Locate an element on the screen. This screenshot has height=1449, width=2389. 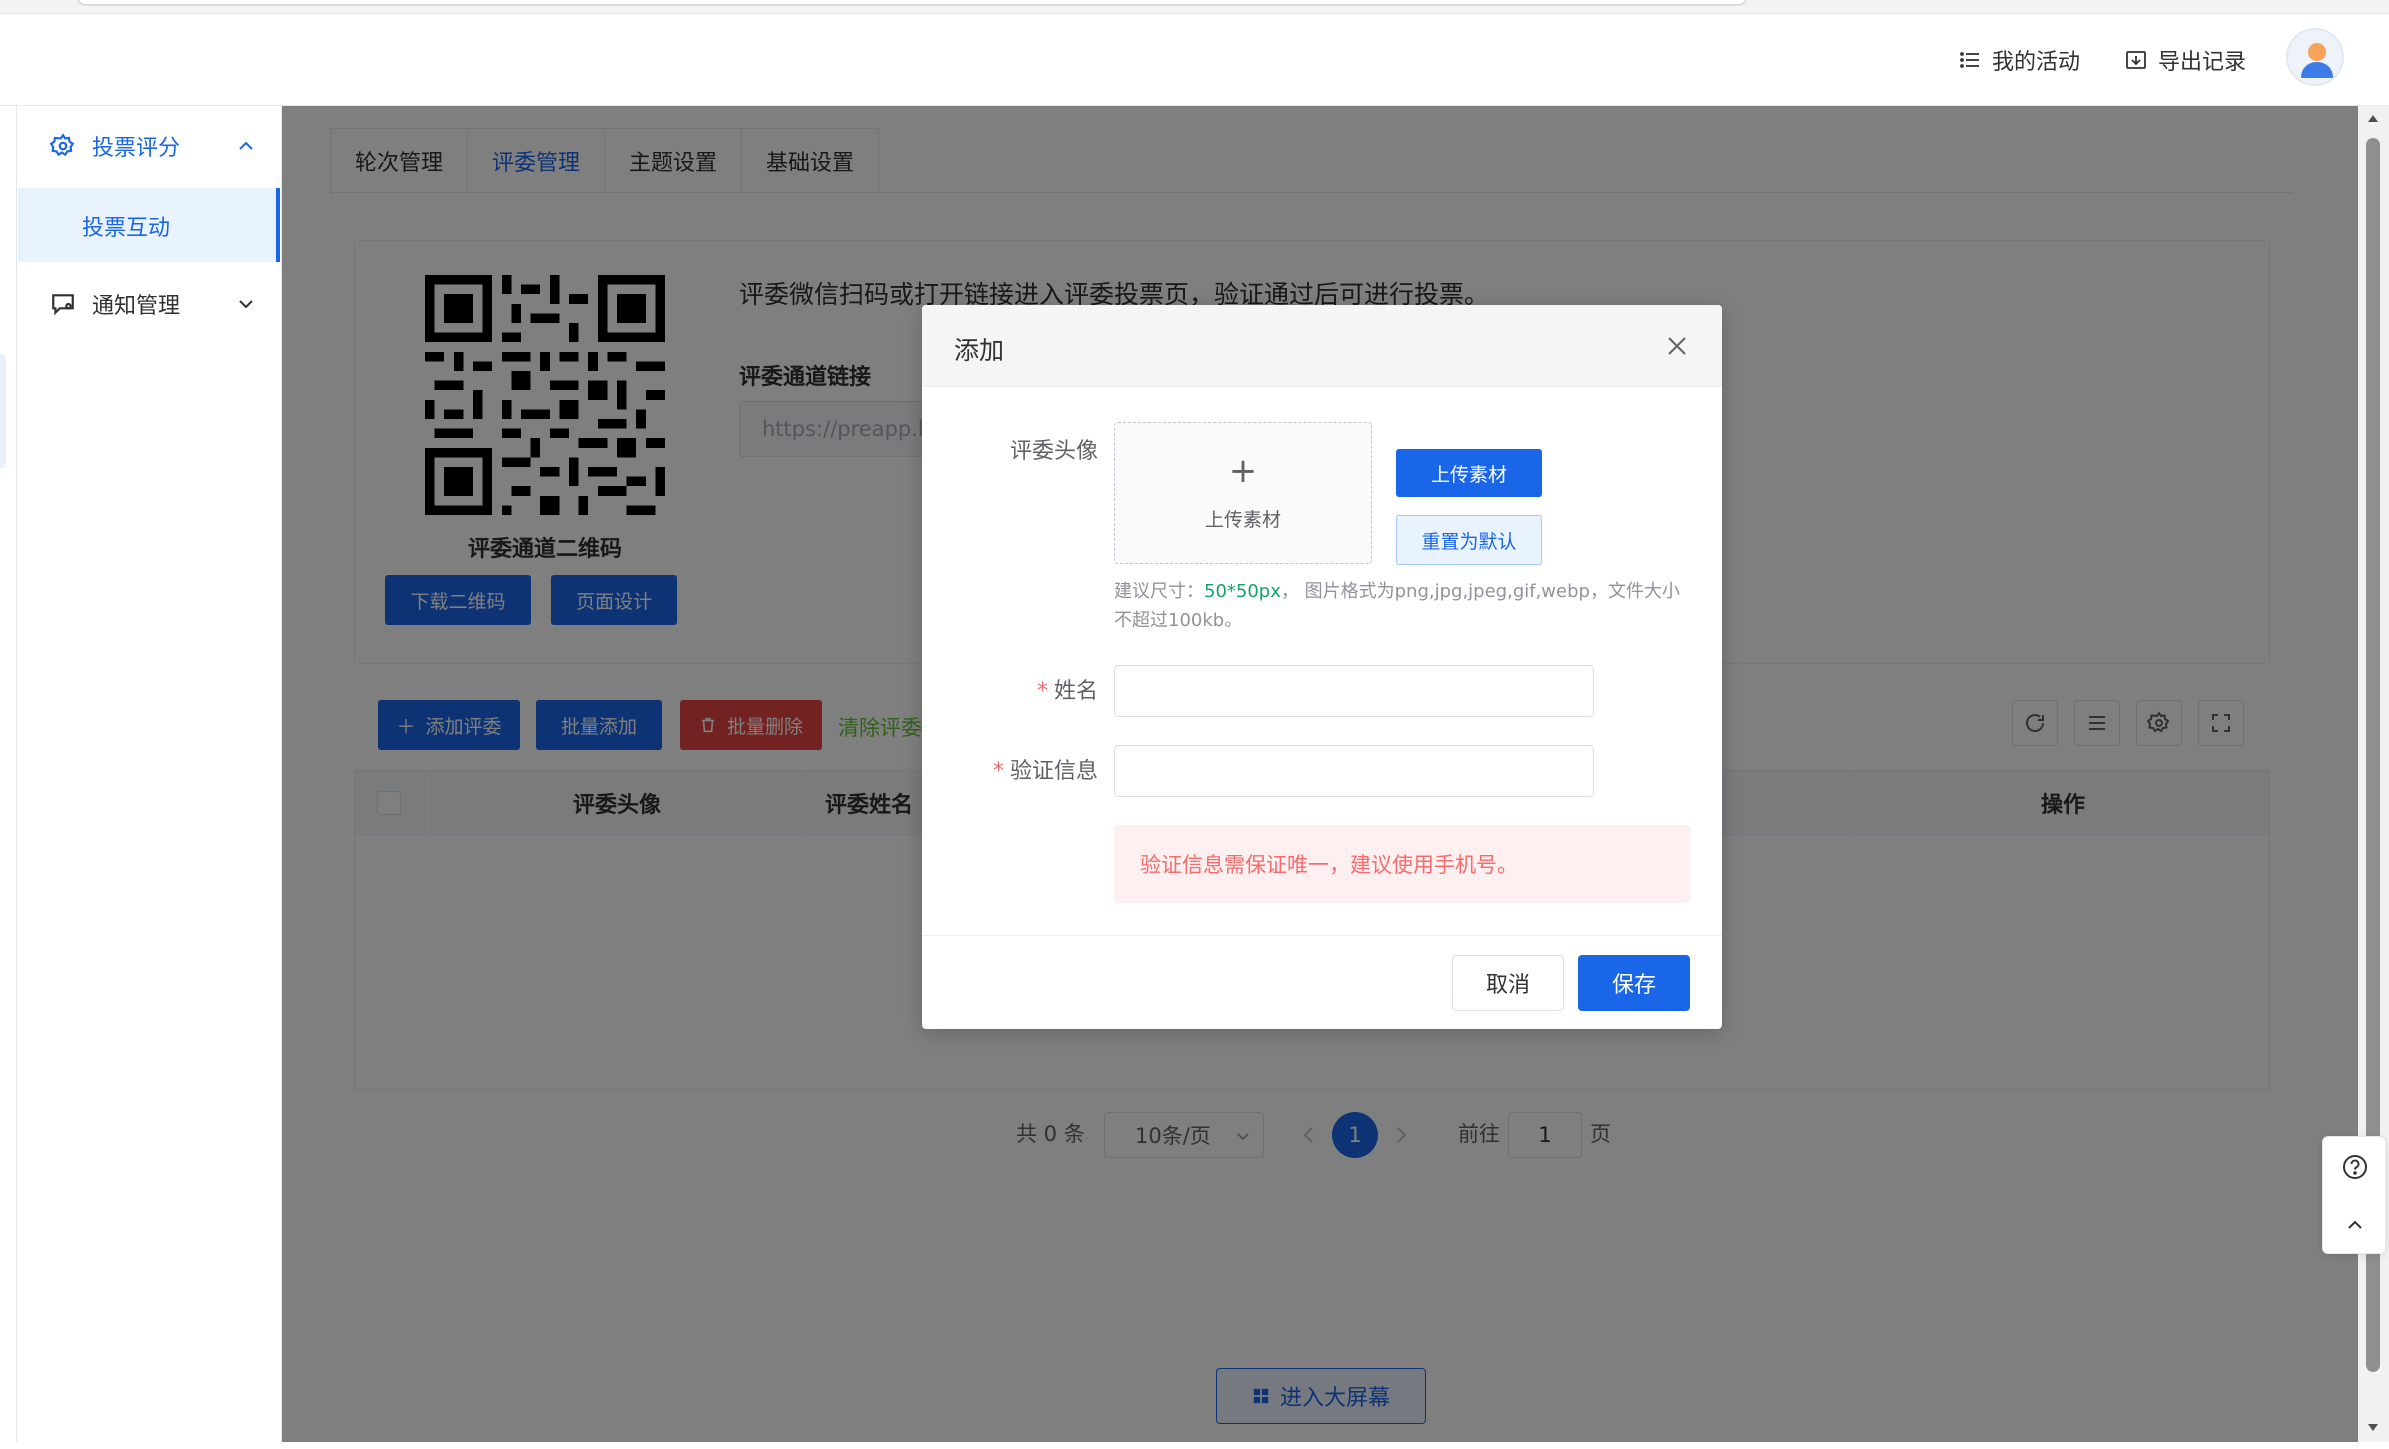
help-icon is located at coordinates (2355, 1167).